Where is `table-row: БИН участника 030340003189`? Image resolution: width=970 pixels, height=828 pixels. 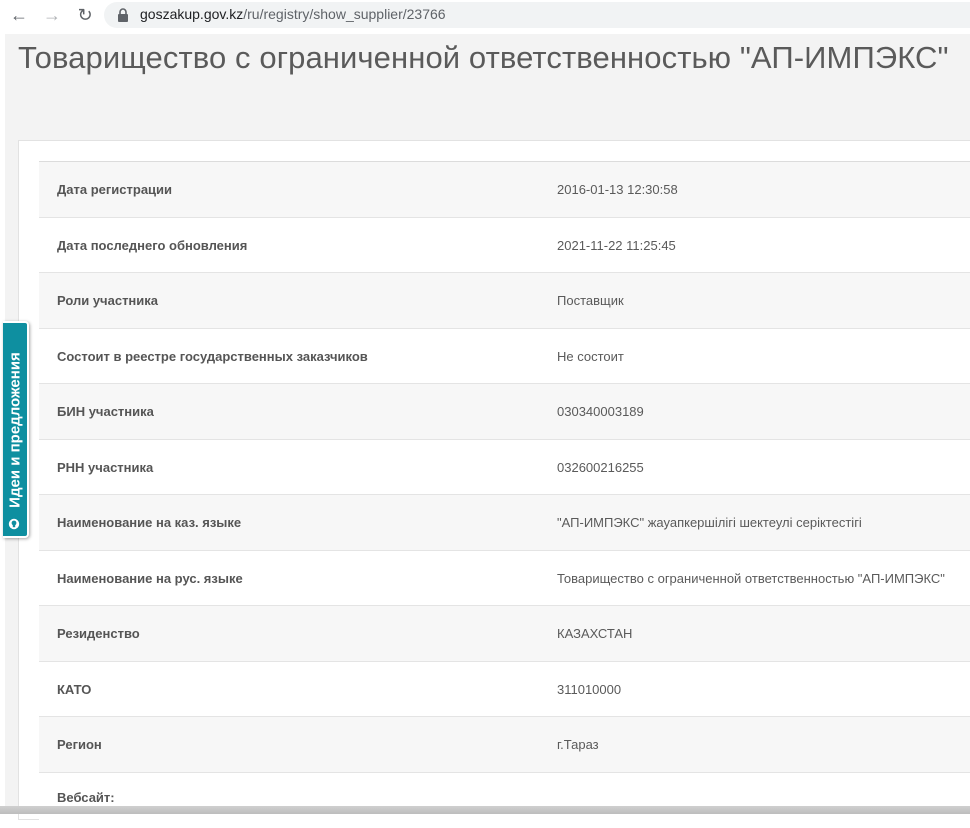 table-row: БИН участника 030340003189 is located at coordinates (504, 412).